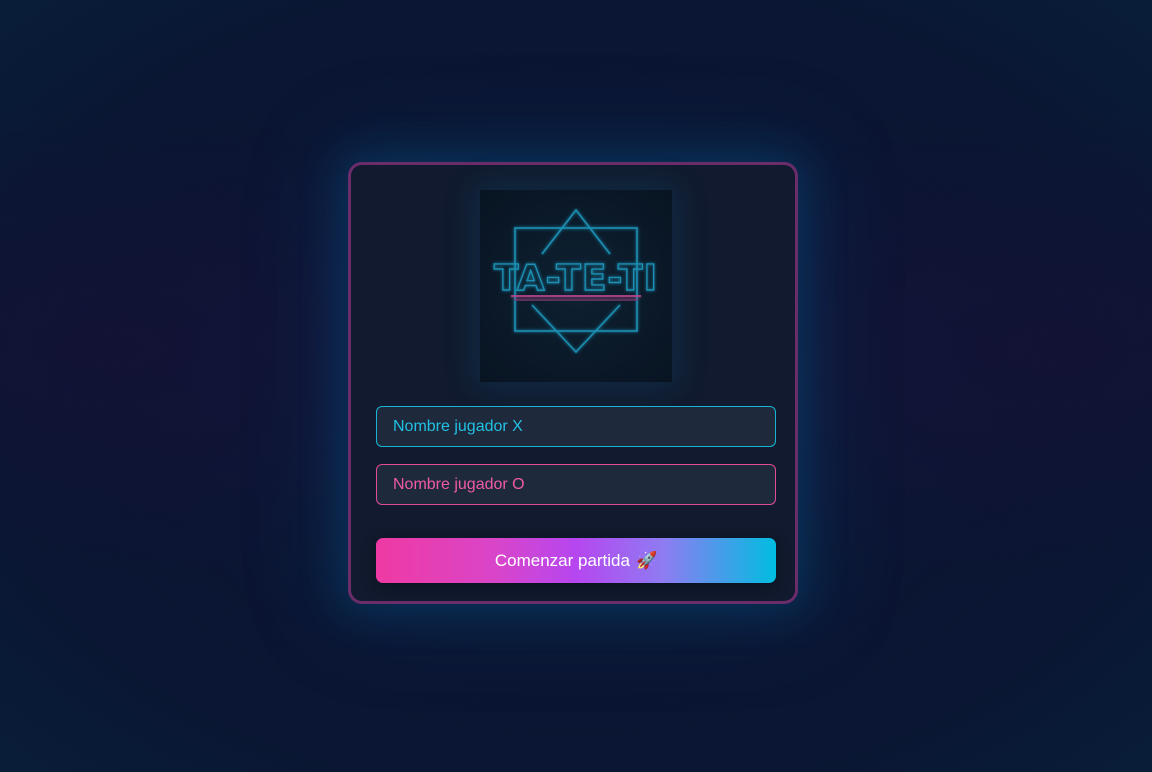 This screenshot has height=772, width=1152. What do you see at coordinates (576, 426) in the screenshot?
I see `player-x-name-input` at bounding box center [576, 426].